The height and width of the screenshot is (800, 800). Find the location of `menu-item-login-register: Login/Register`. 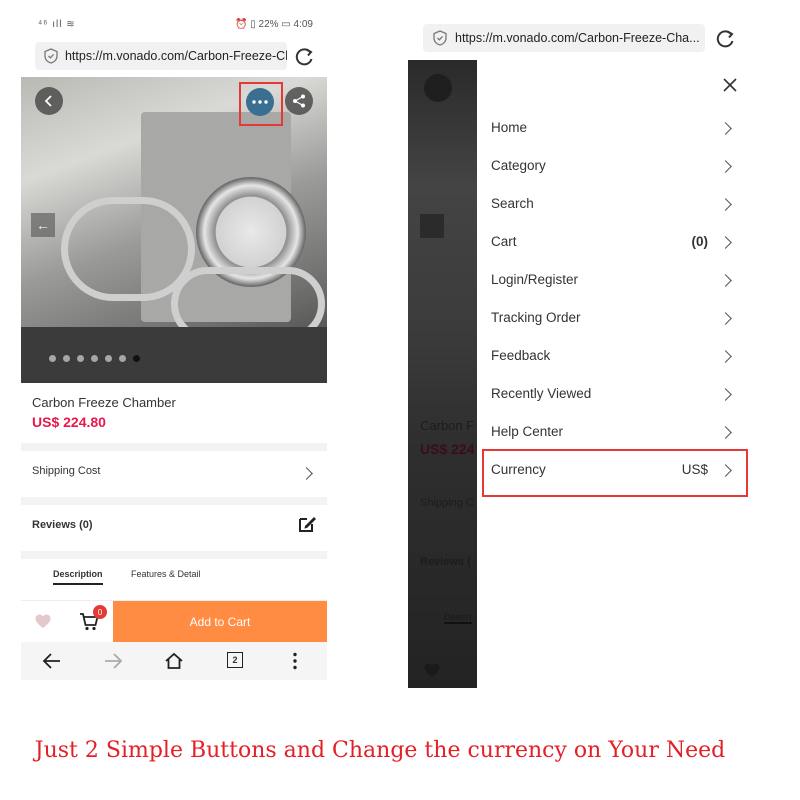

menu-item-login-register: Login/Register is located at coordinates (613, 282).